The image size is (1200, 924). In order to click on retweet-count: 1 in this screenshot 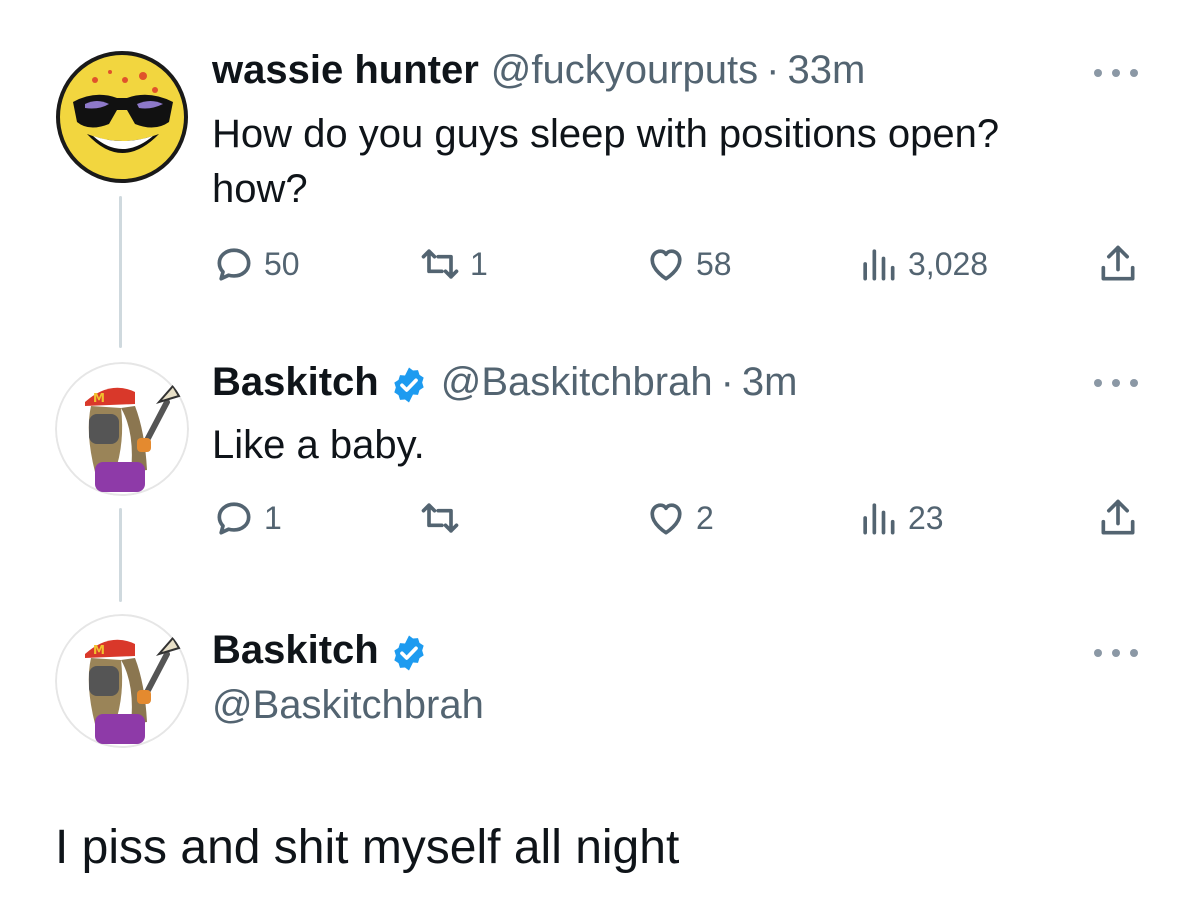, I will do `click(479, 263)`.